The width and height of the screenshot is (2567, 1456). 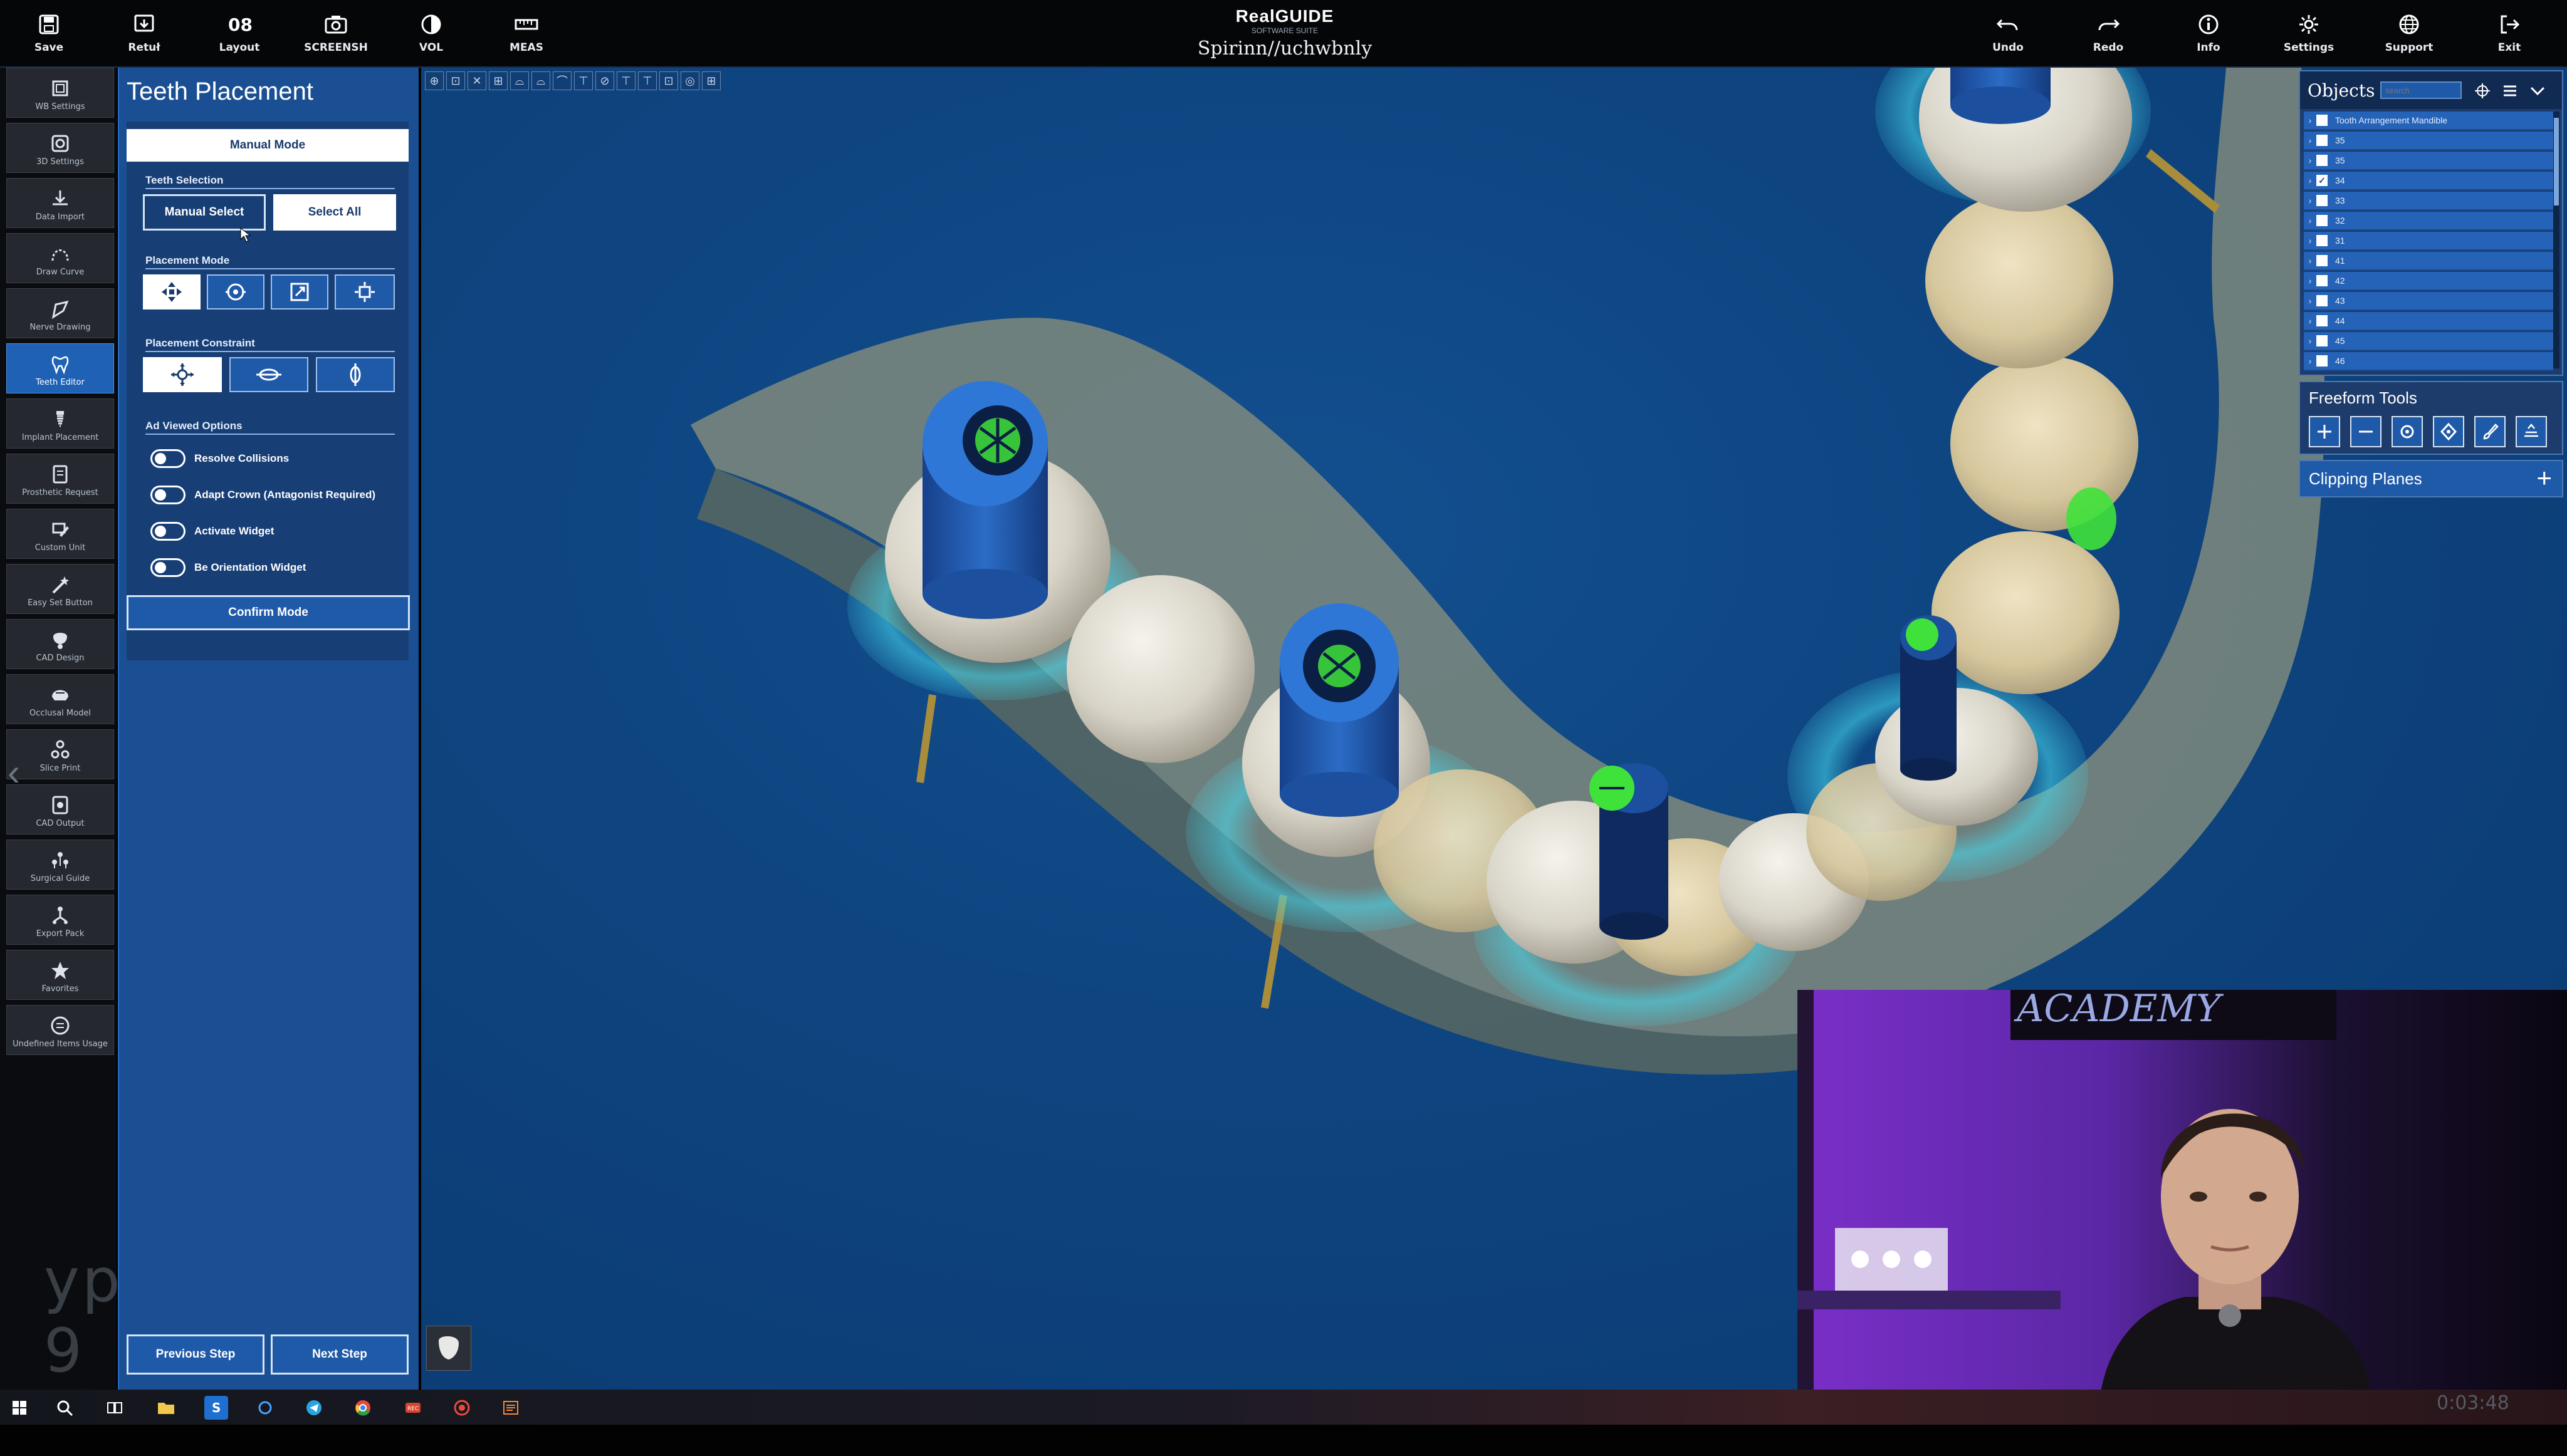 What do you see at coordinates (2431, 479) in the screenshot?
I see `clipping-planes-panel: Clipping Planes +` at bounding box center [2431, 479].